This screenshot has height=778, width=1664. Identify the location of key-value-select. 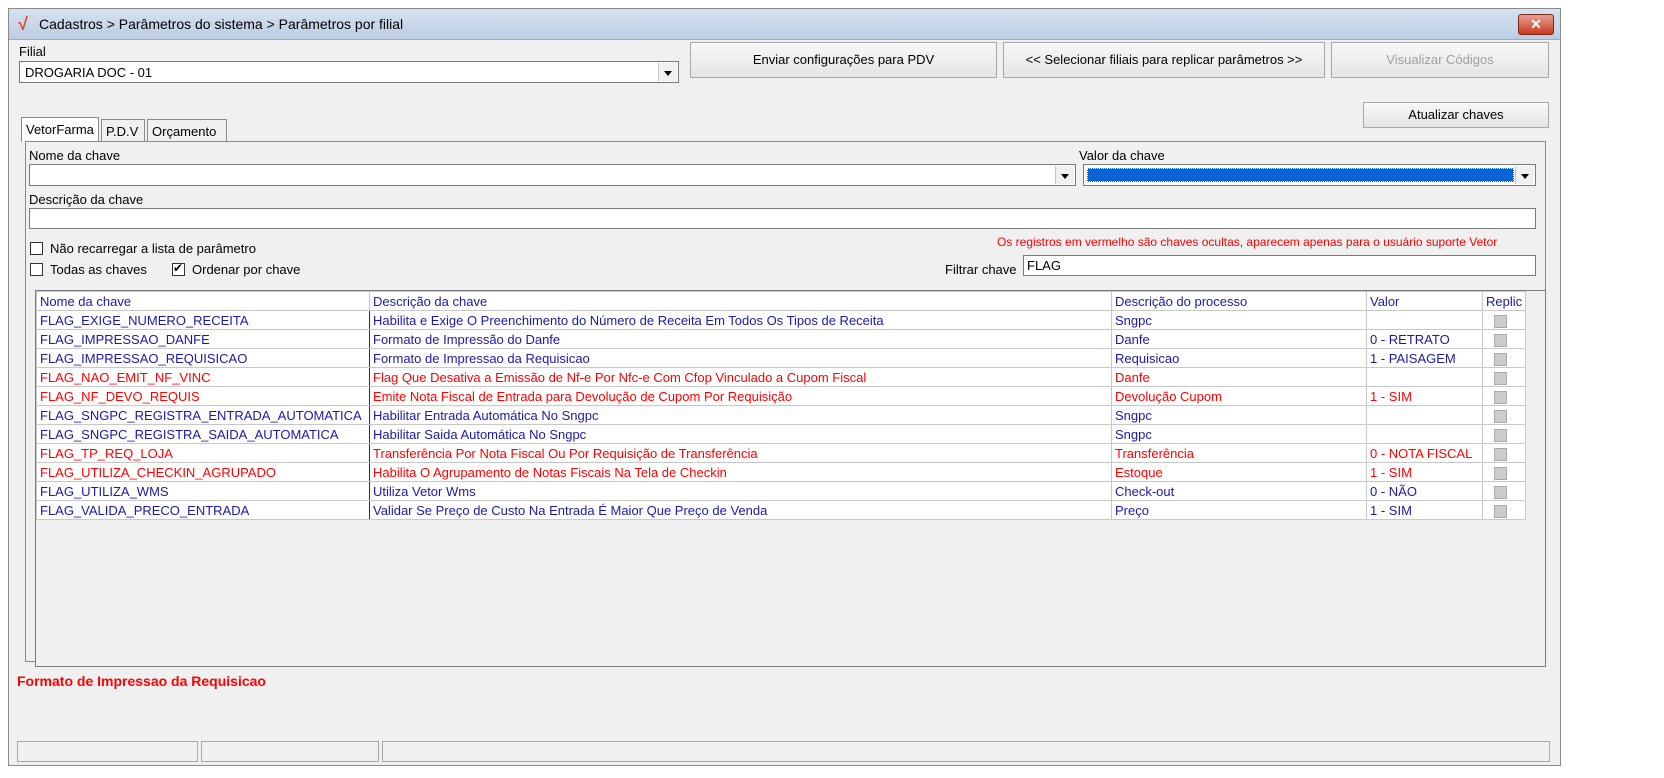
(1309, 175).